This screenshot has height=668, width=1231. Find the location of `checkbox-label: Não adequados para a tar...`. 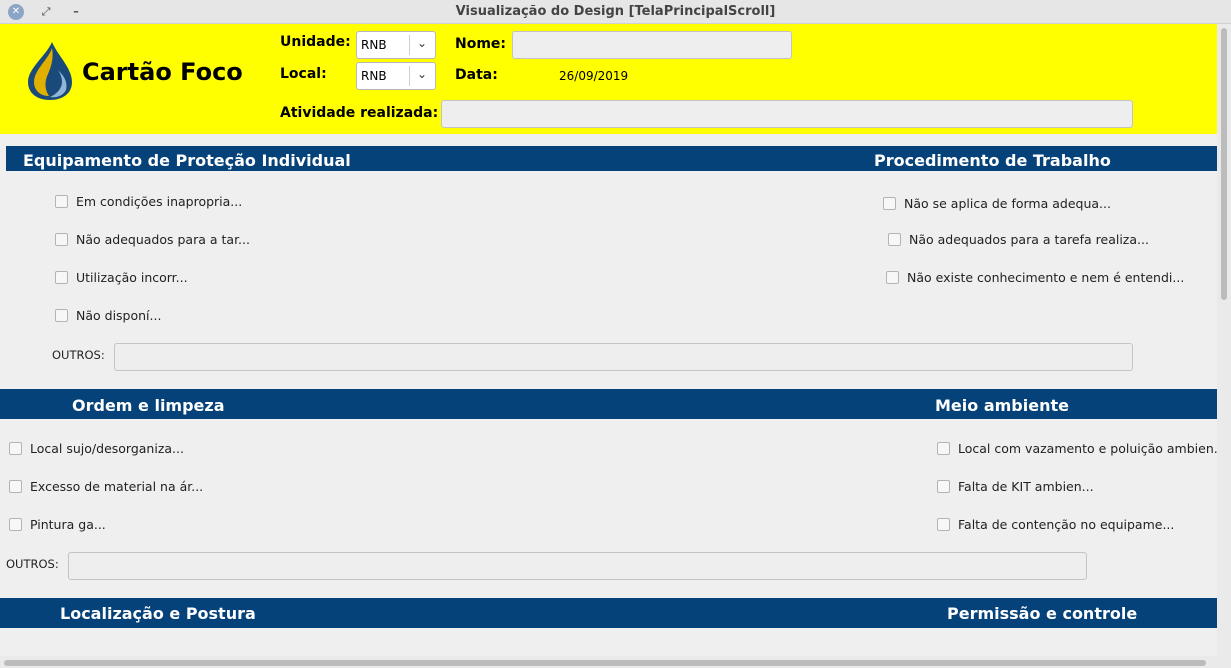

checkbox-label: Não adequados para a tar... is located at coordinates (163, 239).